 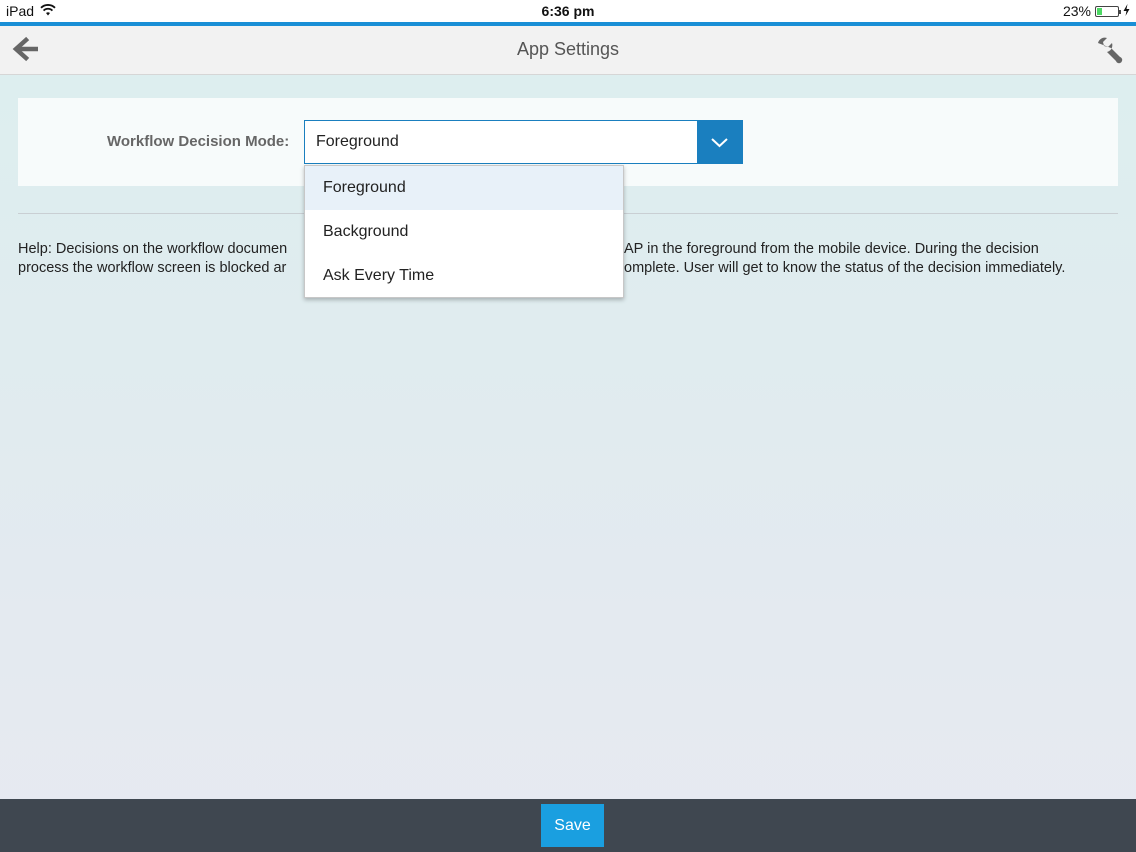 What do you see at coordinates (153, 249) in the screenshot?
I see `help-line-1-start: Help: Decisions on the workflow documen` at bounding box center [153, 249].